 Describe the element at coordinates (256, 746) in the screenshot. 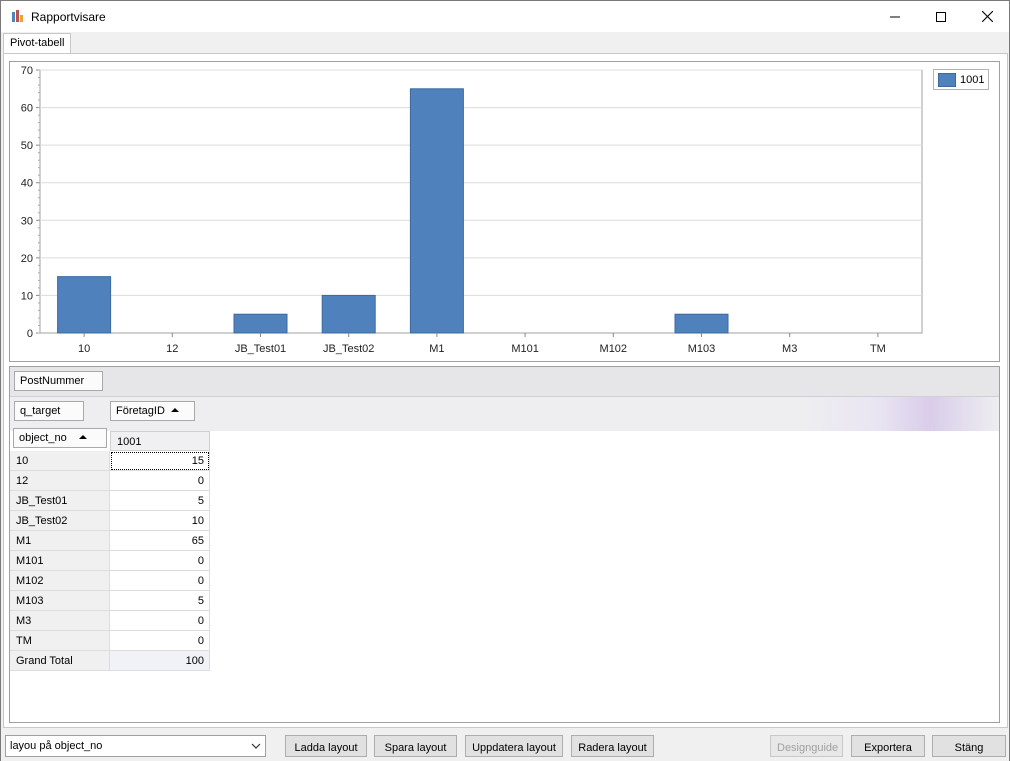

I see `chevron-down-icon` at that location.